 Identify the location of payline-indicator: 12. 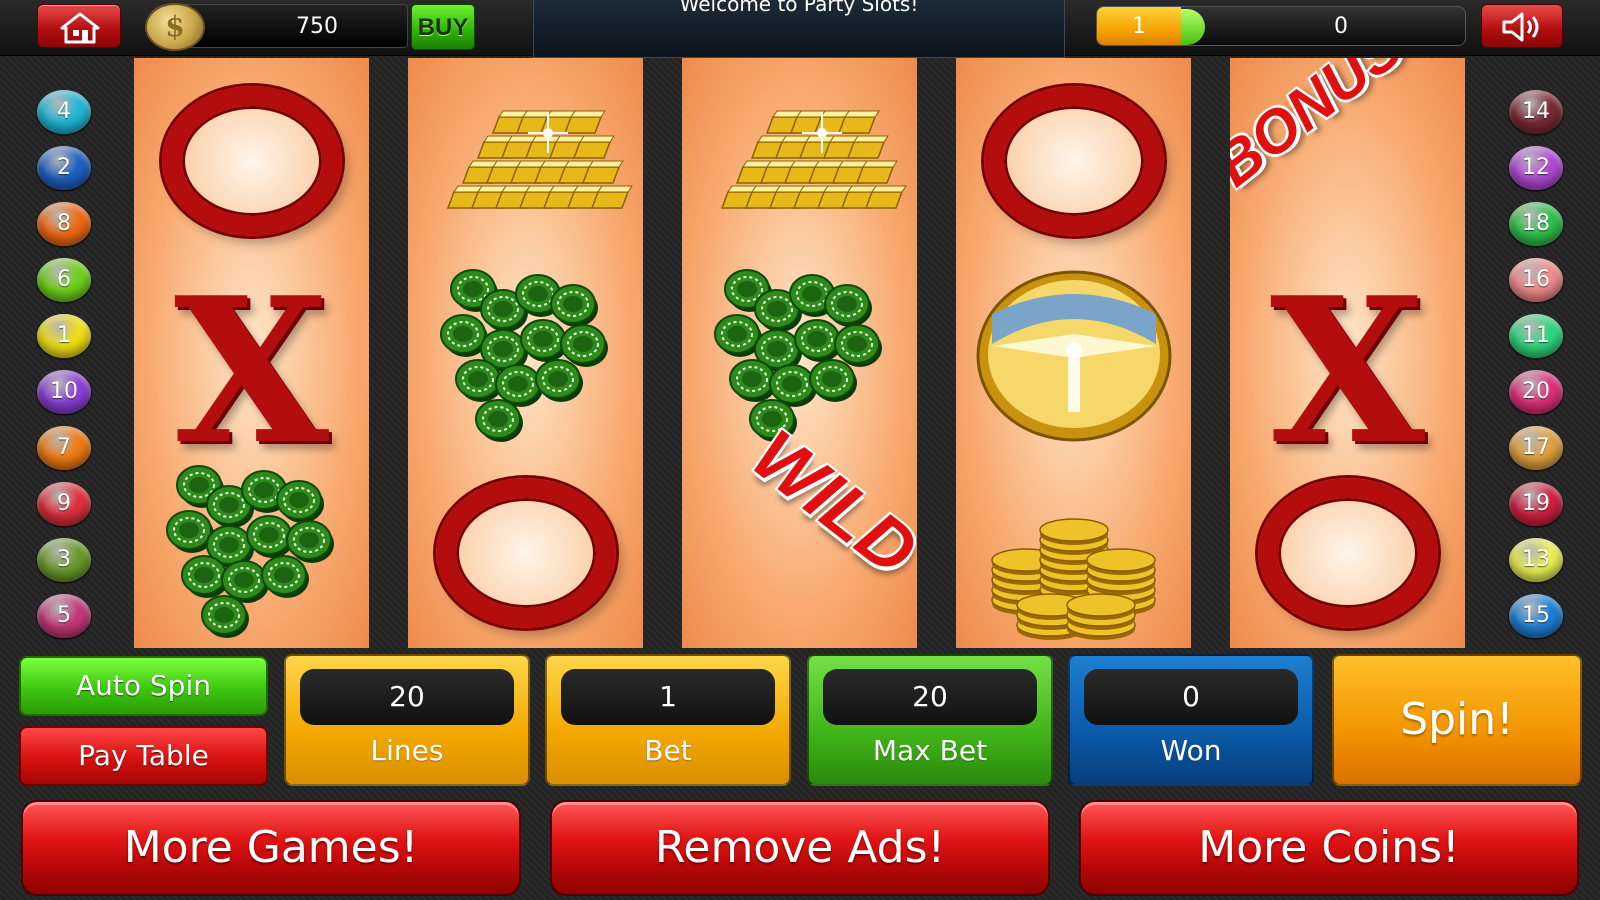
(1536, 168).